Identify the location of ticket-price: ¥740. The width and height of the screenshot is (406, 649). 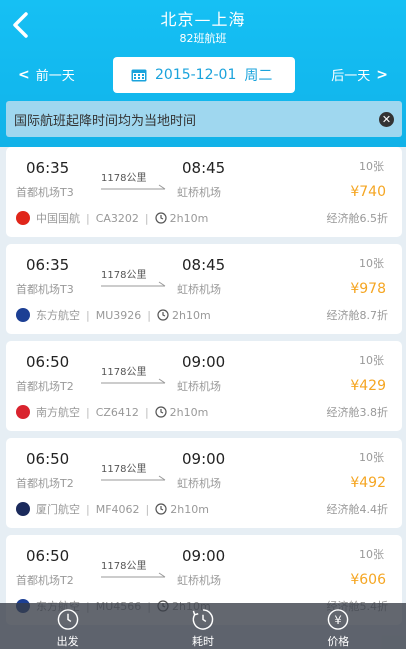
(368, 192).